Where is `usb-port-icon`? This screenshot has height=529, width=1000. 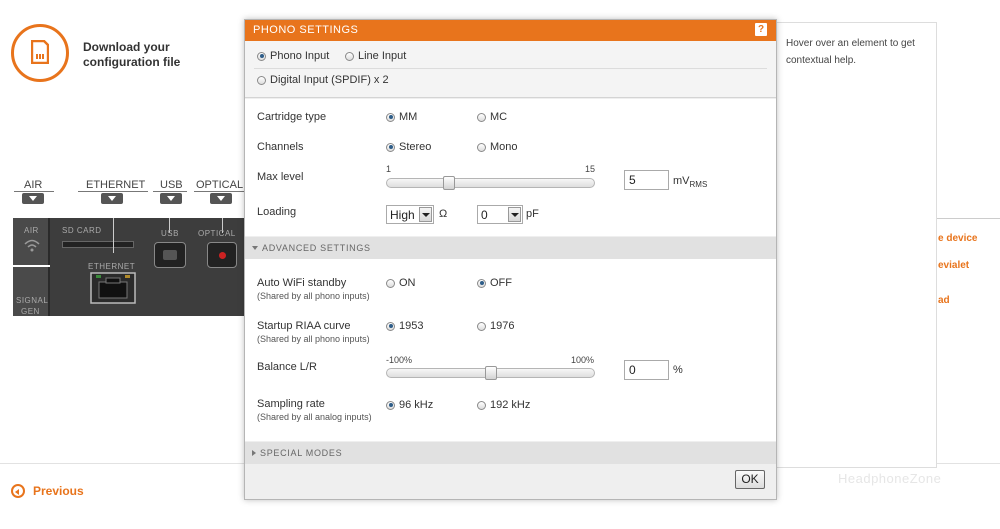 usb-port-icon is located at coordinates (170, 255).